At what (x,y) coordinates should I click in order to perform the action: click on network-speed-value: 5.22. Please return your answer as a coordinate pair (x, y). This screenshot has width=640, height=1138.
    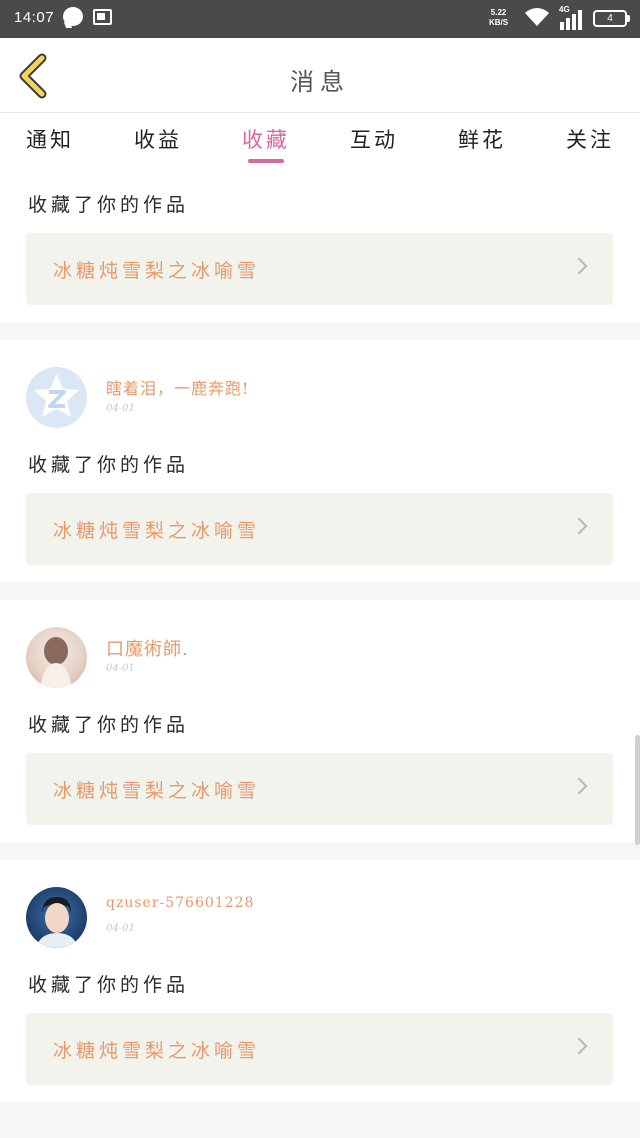
    Looking at the image, I should click on (498, 12).